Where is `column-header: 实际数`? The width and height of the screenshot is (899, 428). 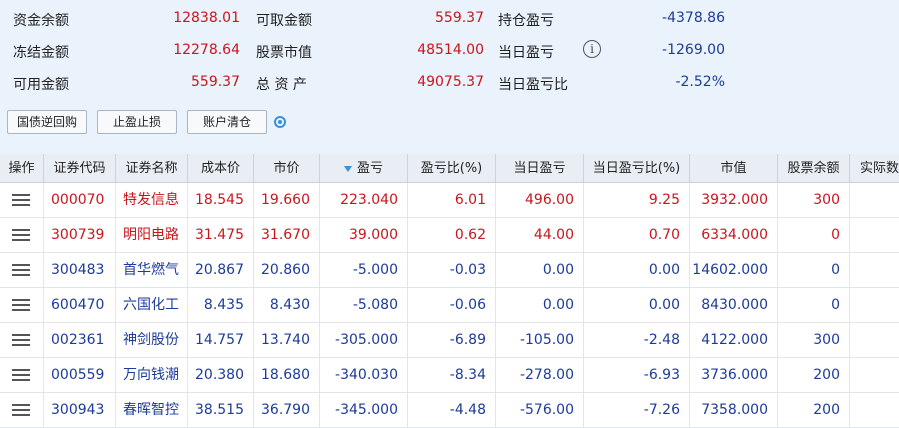
column-header: 实际数 is located at coordinates (874, 168).